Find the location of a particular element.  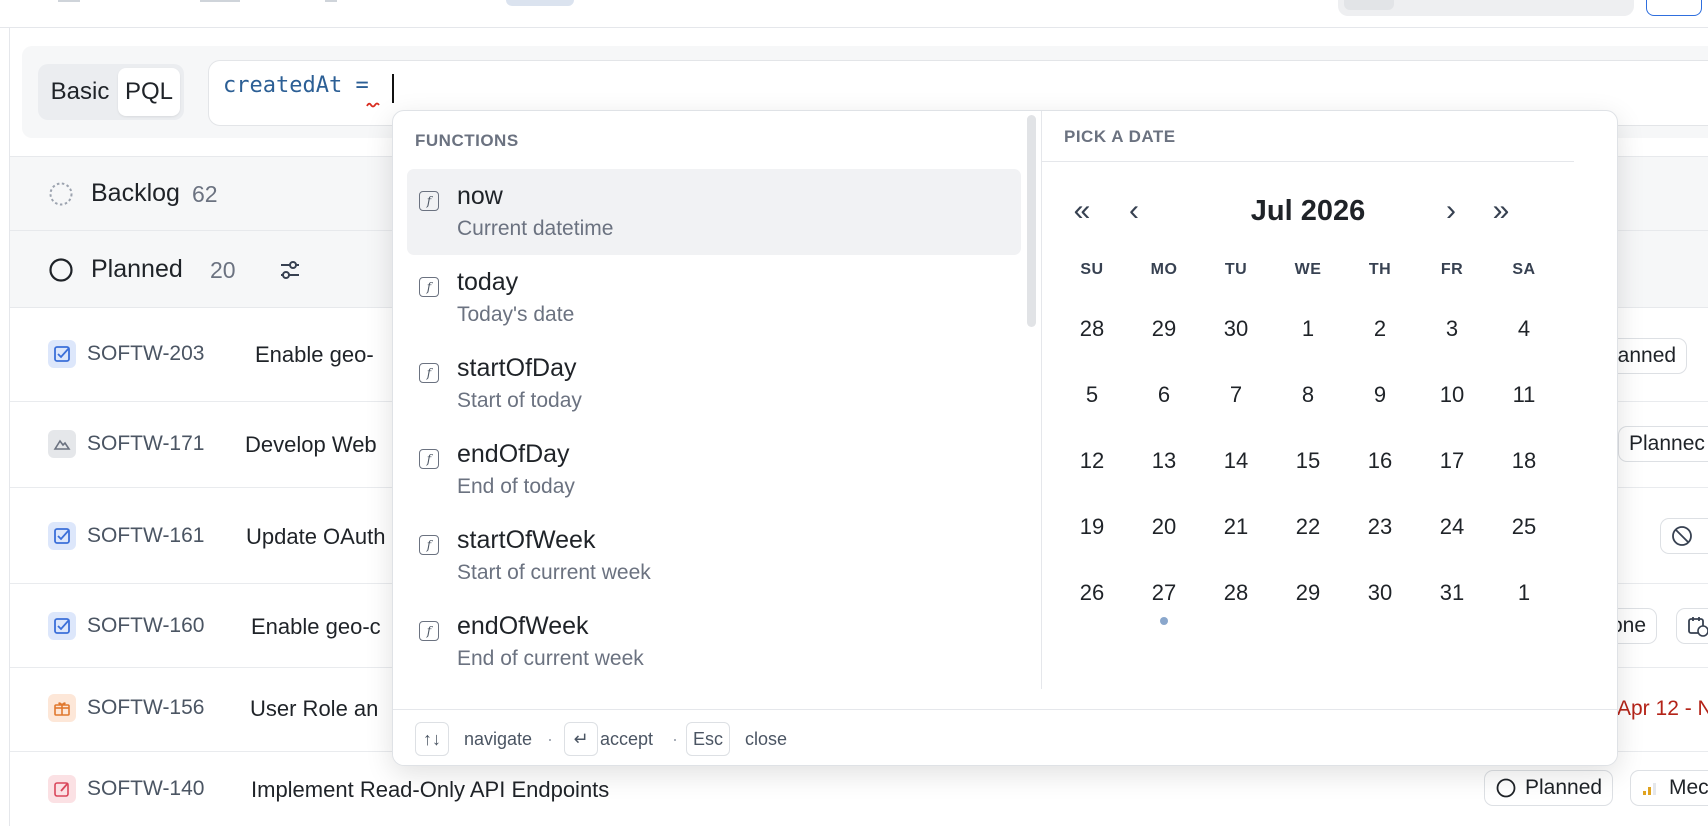

next-month-icon: › is located at coordinates (1451, 211).